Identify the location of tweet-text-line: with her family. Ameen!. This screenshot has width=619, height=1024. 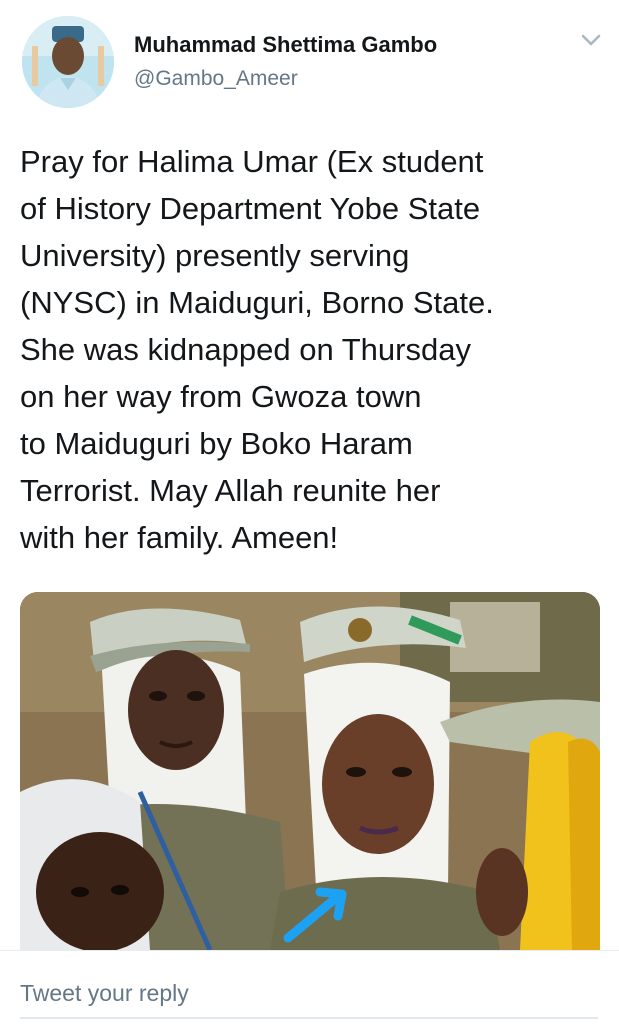
(179, 537).